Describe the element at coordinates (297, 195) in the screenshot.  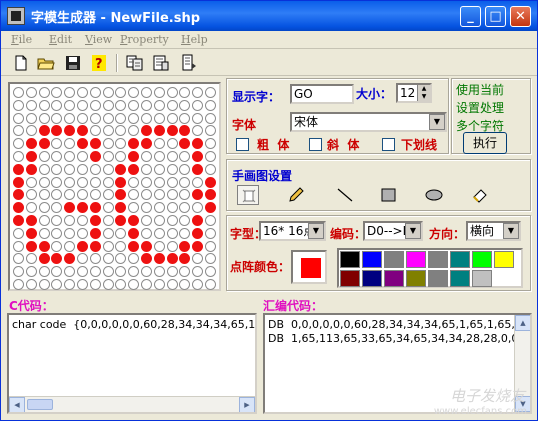
I see `pencil-icon` at that location.